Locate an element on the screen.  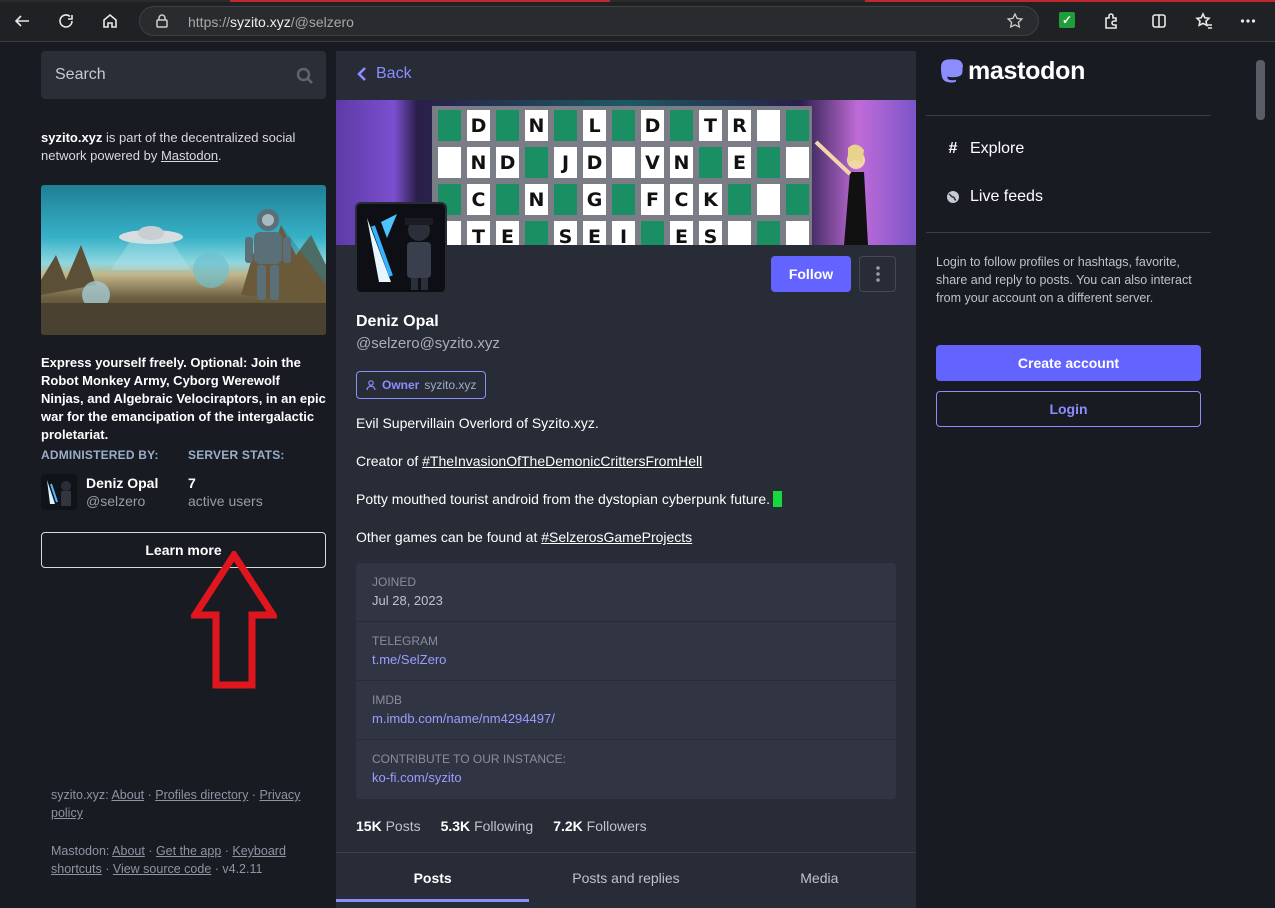
home-icon is located at coordinates (110, 21).